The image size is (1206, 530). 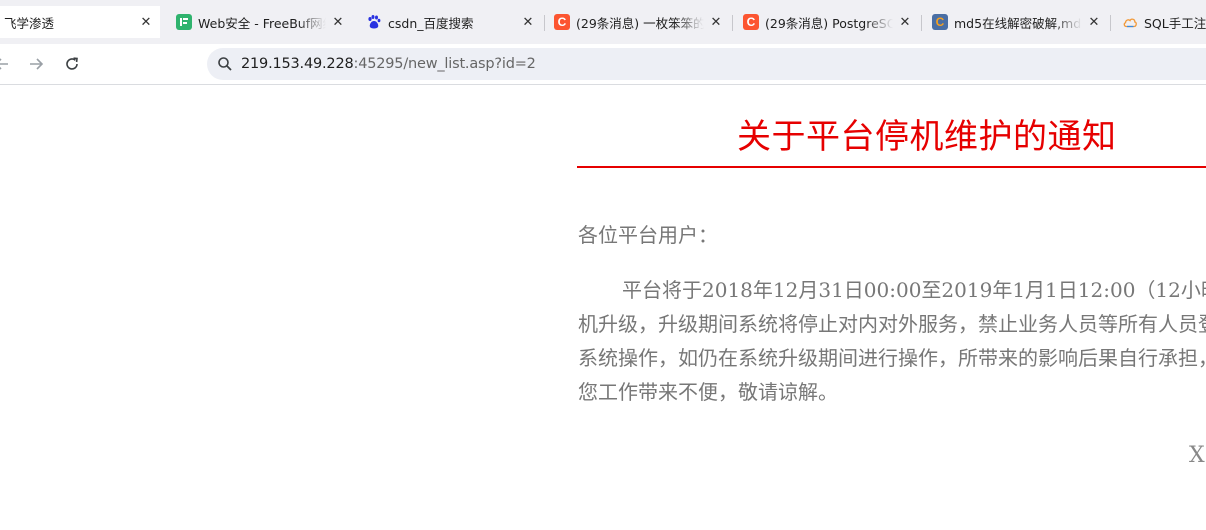 I want to click on tab-title: SQL手工注入, so click(x=1175, y=23).